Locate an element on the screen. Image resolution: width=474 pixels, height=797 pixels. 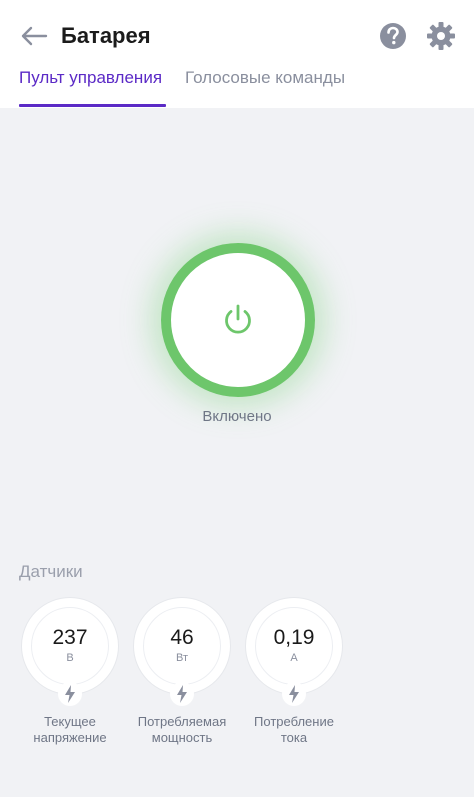
question-circle-icon is located at coordinates (393, 36).